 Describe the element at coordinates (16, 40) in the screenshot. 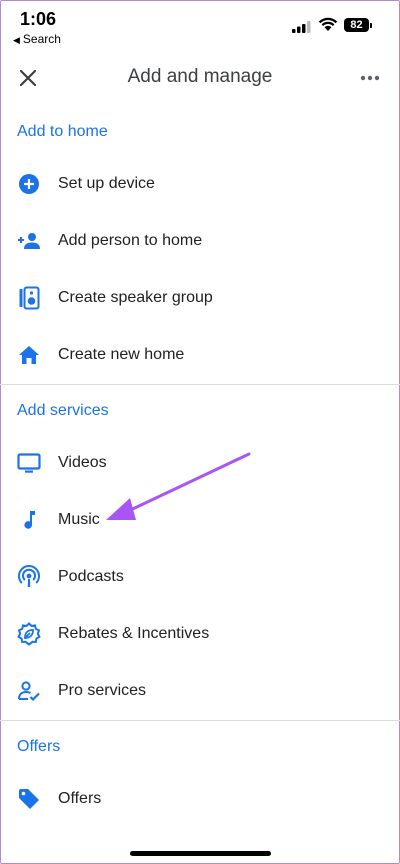

I see `back-triangle-icon: ◀` at that location.